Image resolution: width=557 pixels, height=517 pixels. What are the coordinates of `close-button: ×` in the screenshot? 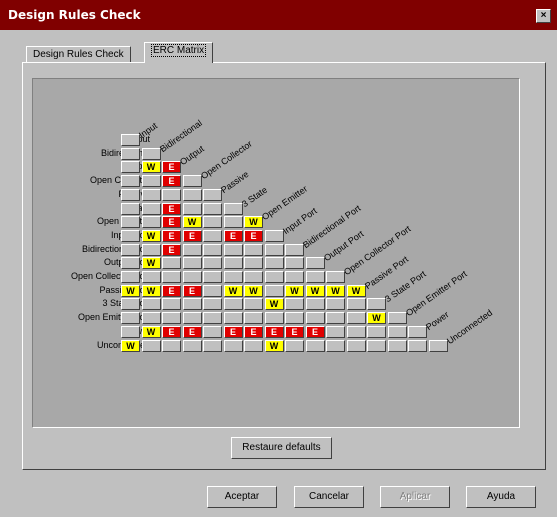 It's located at (543, 16).